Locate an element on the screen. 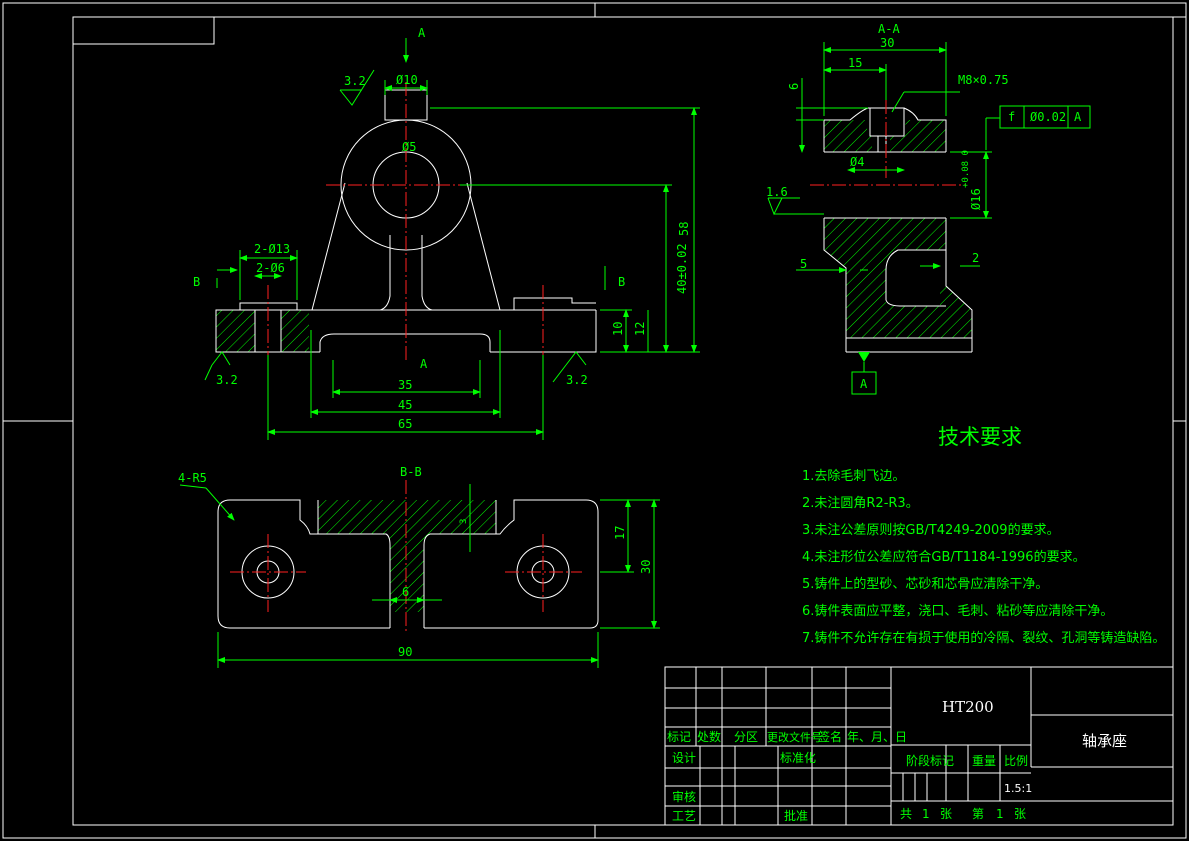 Image resolution: width=1189 pixels, height=841 pixels. front-hole-dim-2: 2-Ø6 is located at coordinates (270, 268).